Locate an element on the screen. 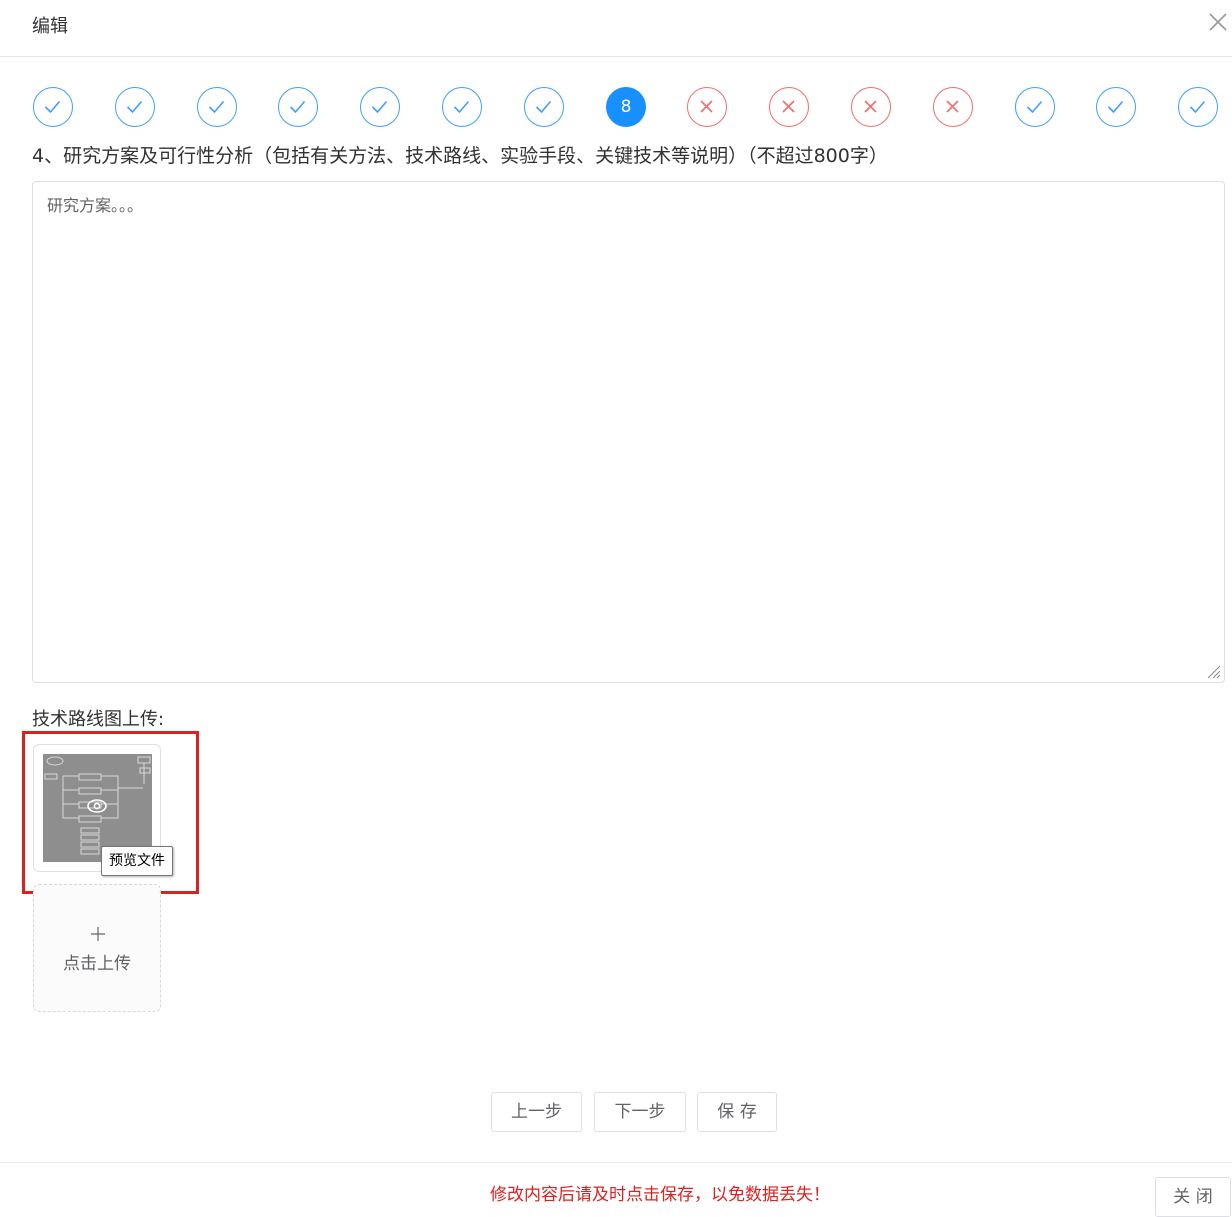 This screenshot has height=1217, width=1232. dialog-footer: 修改内容后请及时点击保存，以免数据丢失！ 关 闭 is located at coordinates (616, 1189).